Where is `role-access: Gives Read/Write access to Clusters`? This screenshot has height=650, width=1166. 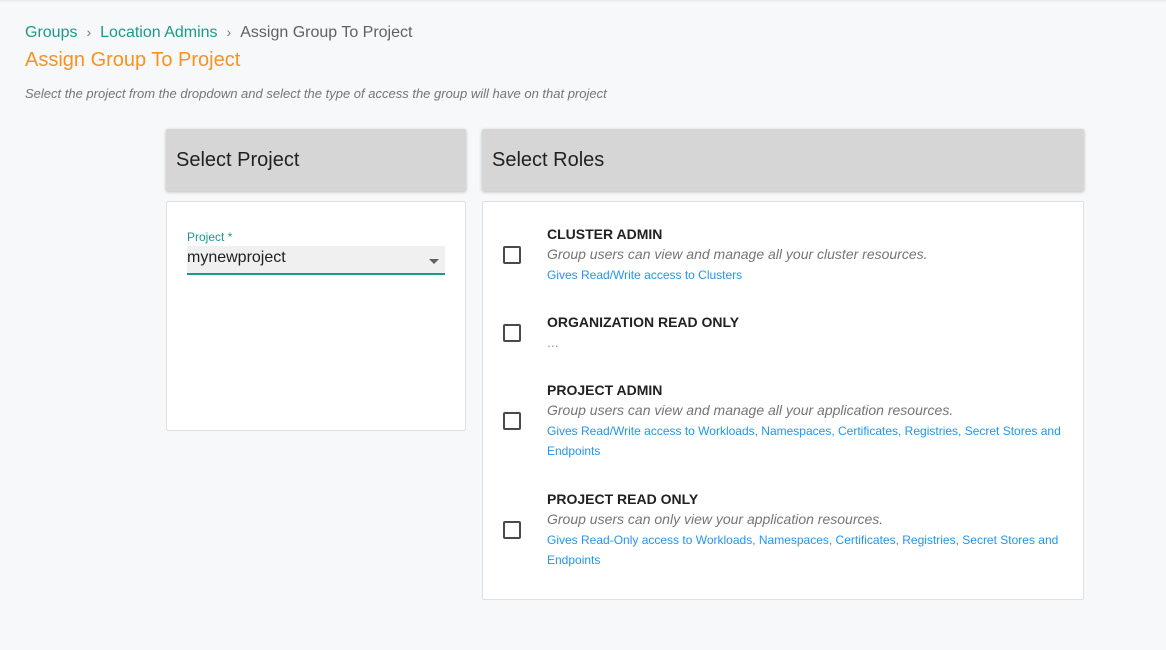 role-access: Gives Read/Write access to Clusters is located at coordinates (645, 275).